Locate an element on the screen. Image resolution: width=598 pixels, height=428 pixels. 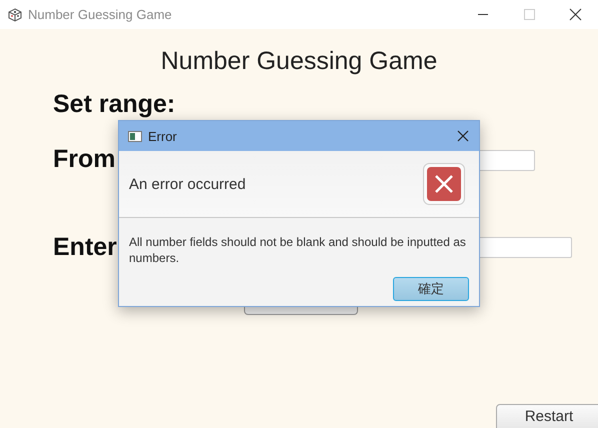
error-message: All number fields should not be blank and should be inputted as numbers. is located at coordinates (298, 250).